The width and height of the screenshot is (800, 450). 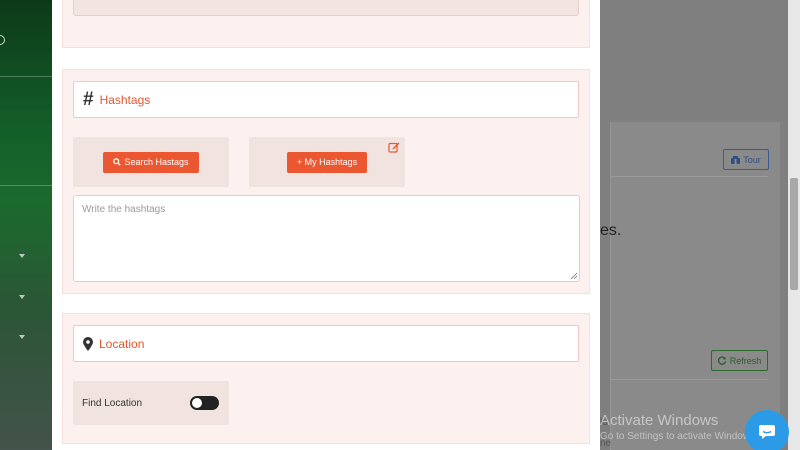 What do you see at coordinates (88, 99) in the screenshot?
I see `hashtag-icon: #` at bounding box center [88, 99].